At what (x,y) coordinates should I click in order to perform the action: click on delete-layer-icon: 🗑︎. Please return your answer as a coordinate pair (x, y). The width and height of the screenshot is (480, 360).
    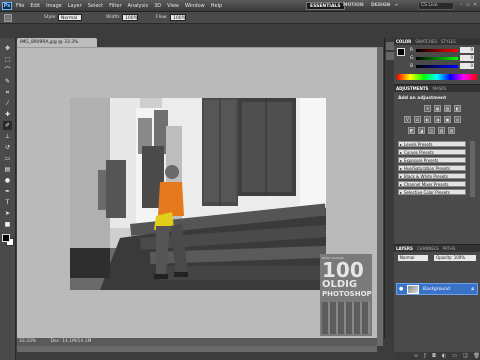
    Looking at the image, I should click on (477, 356).